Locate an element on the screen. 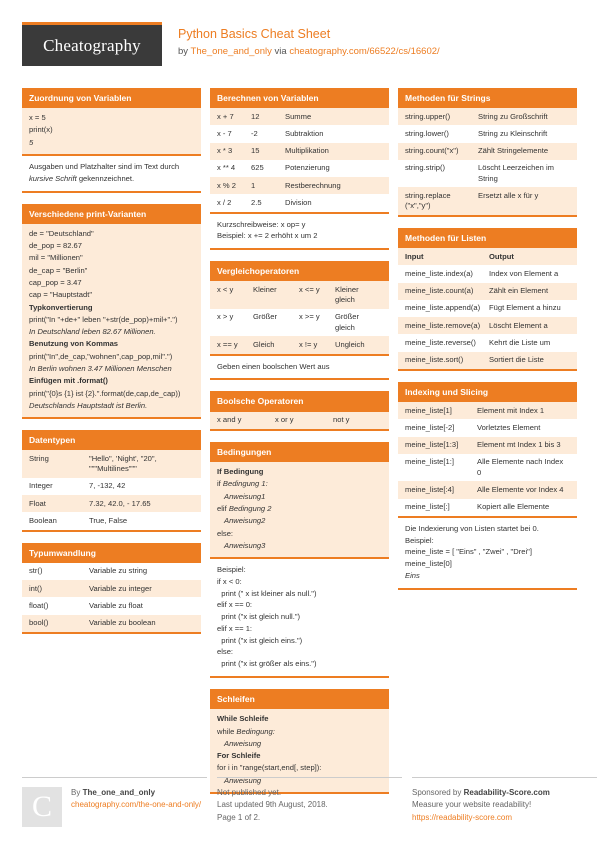  cell-meaning: Ungleich is located at coordinates (350, 344).